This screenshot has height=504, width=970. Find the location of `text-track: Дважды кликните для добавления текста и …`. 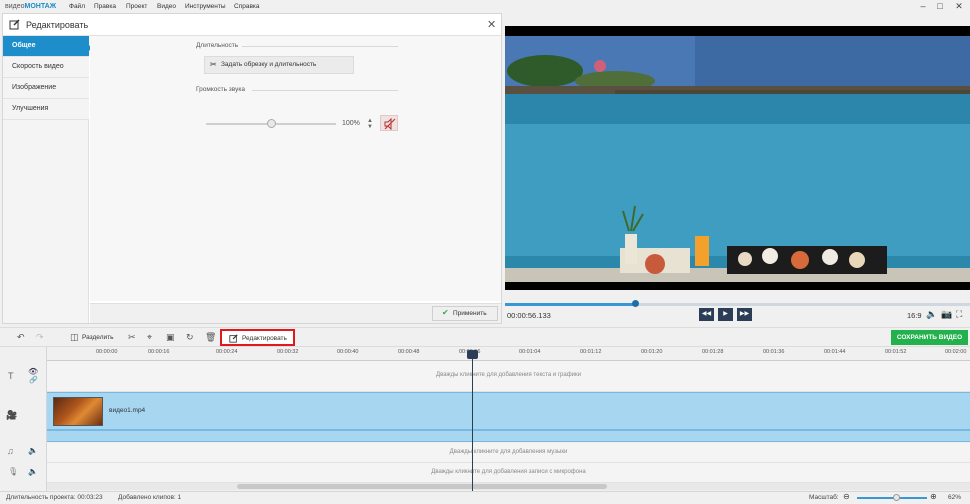

text-track: Дважды кликните для добавления текста и … is located at coordinates (508, 376).